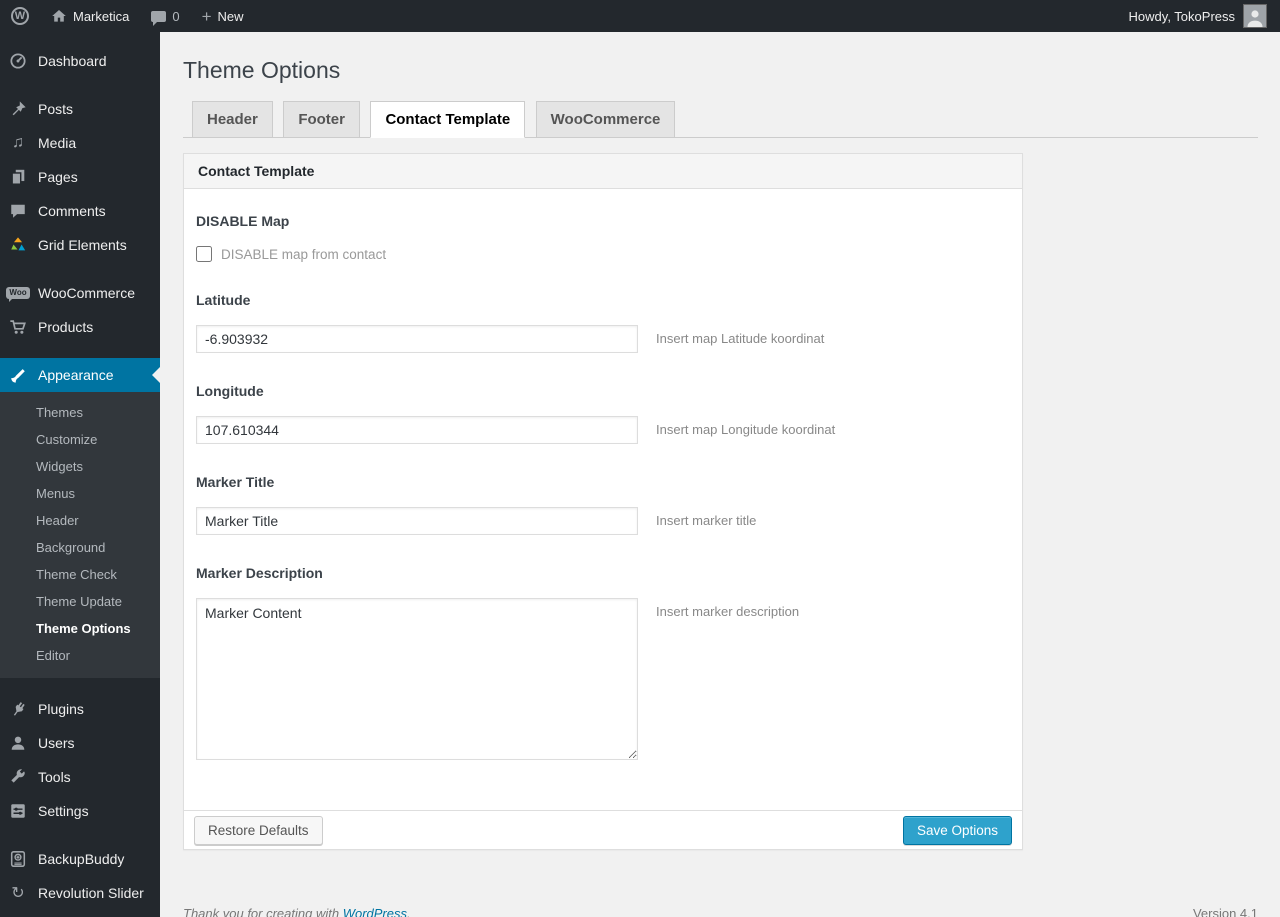 This screenshot has height=917, width=1280. I want to click on submenu-background: Background, so click(80, 547).